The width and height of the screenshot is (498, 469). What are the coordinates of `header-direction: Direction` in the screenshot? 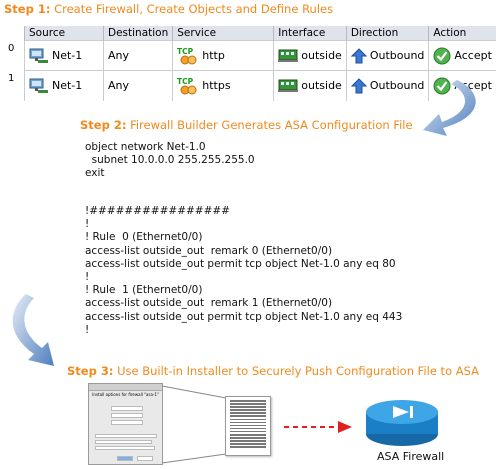 It's located at (387, 33).